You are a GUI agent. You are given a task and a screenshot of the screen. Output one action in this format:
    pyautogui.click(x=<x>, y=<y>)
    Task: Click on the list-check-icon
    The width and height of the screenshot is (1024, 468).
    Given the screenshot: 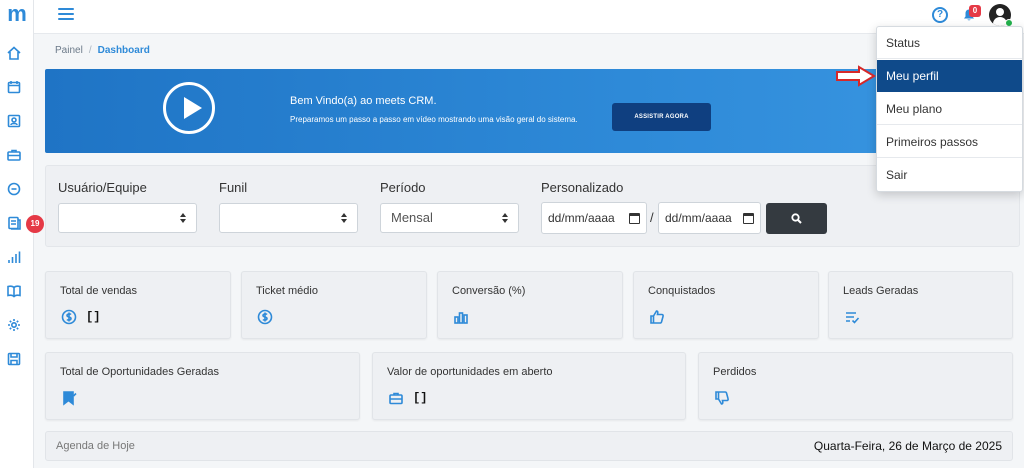 What is the action you would take?
    pyautogui.click(x=852, y=317)
    